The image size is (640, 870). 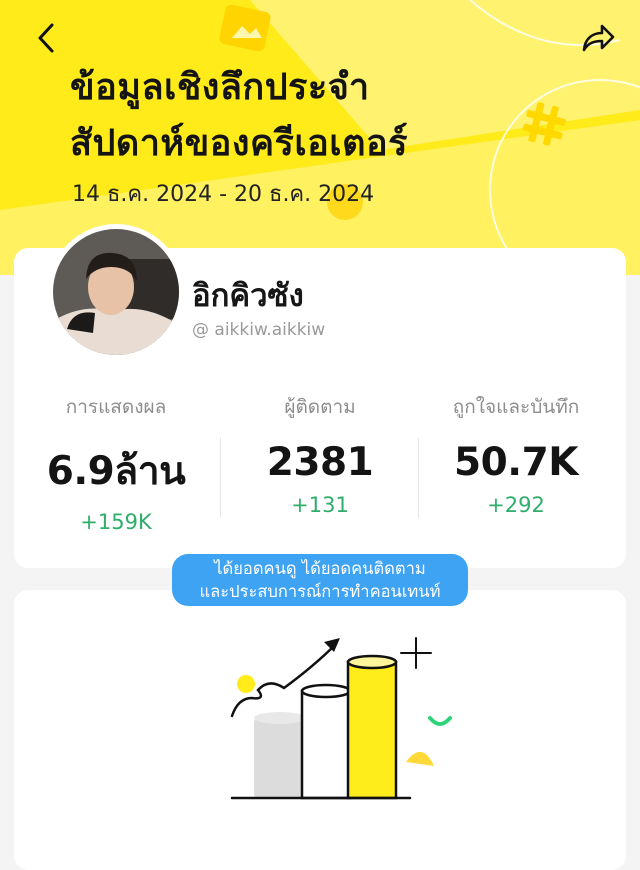 I want to click on stat-label: ถูกใจและบันทึก, so click(x=516, y=407).